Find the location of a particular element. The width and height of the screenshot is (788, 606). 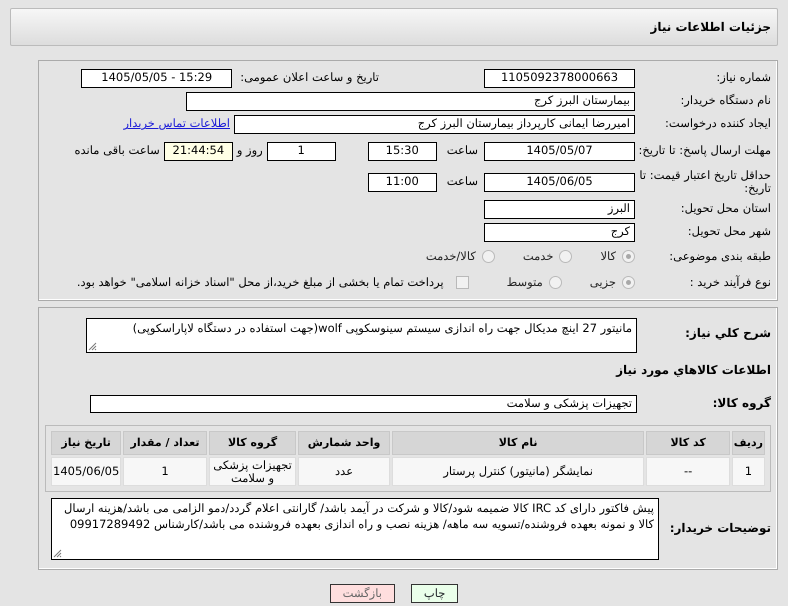

radio-label: خدمت is located at coordinates (538, 256).